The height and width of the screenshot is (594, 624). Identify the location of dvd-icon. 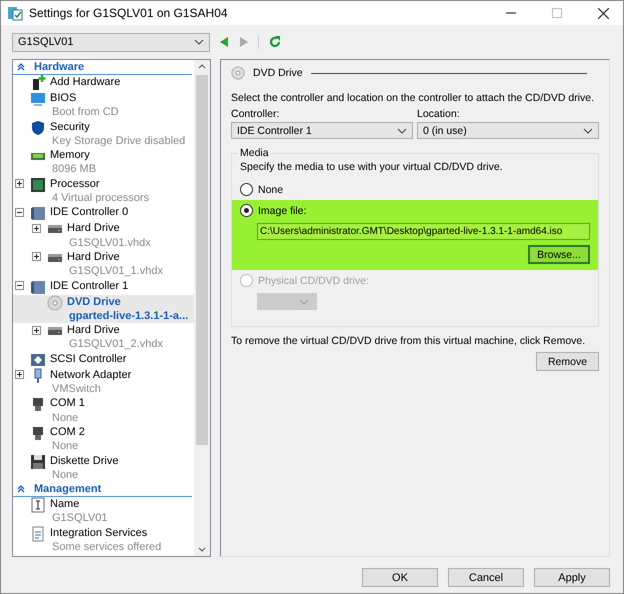
(238, 73).